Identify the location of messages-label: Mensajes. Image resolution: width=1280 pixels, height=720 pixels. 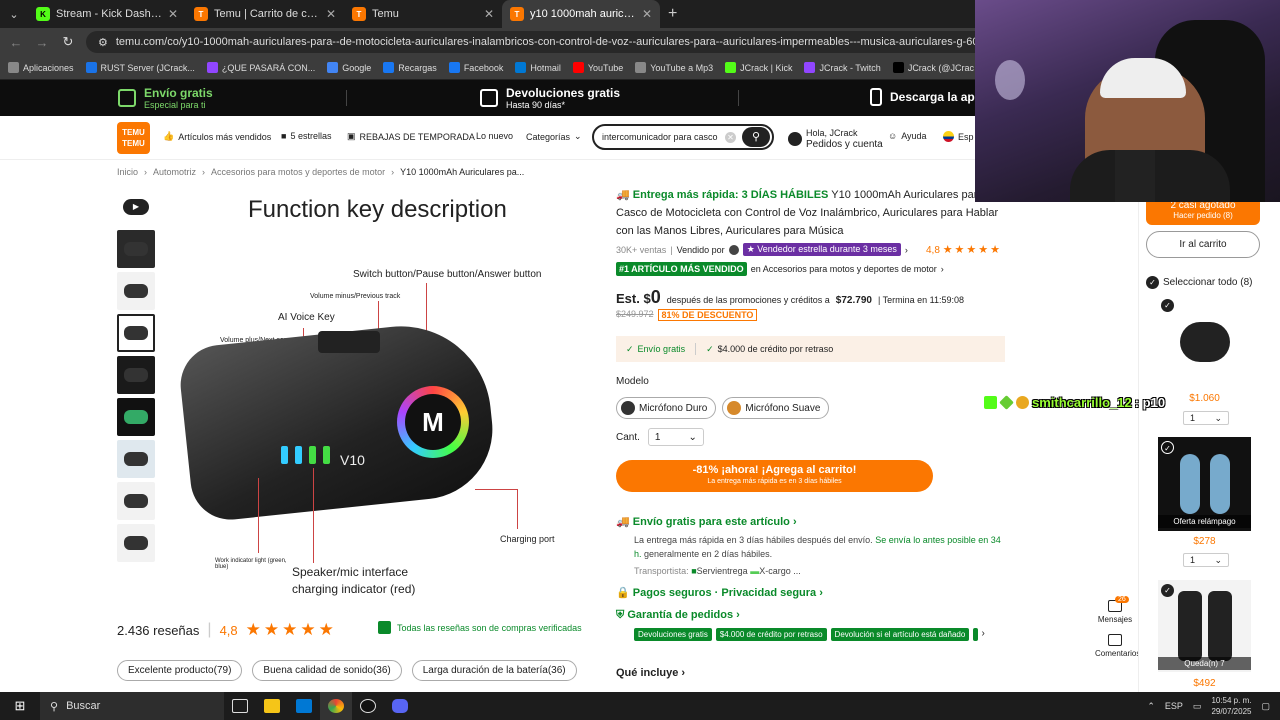
(1115, 619).